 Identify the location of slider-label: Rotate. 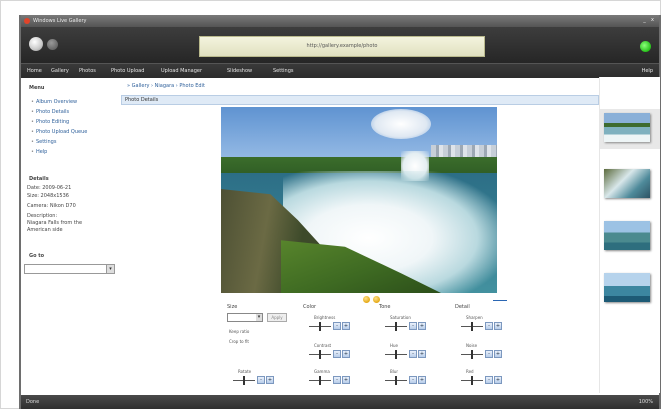
(245, 371).